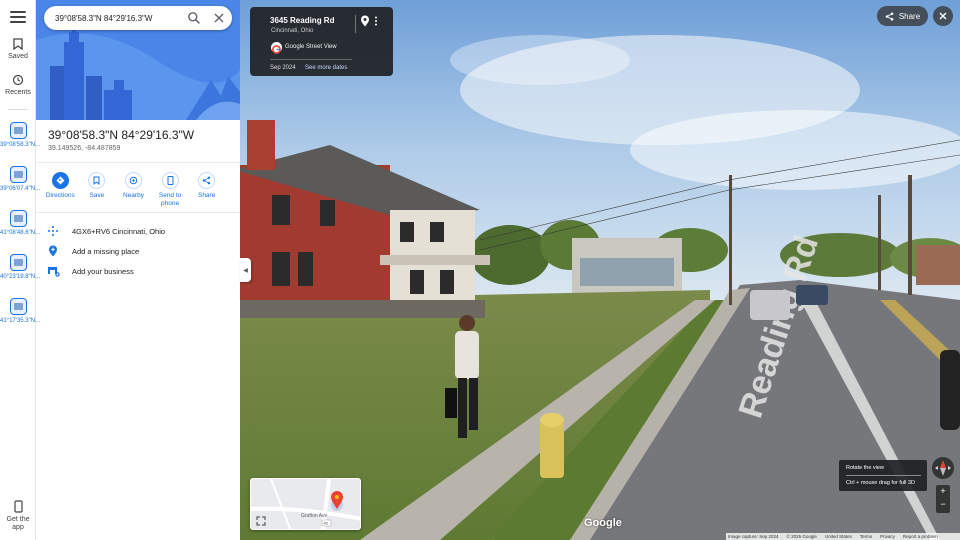 The image size is (960, 540). What do you see at coordinates (943, 491) in the screenshot?
I see `zoom-in-button: +` at bounding box center [943, 491].